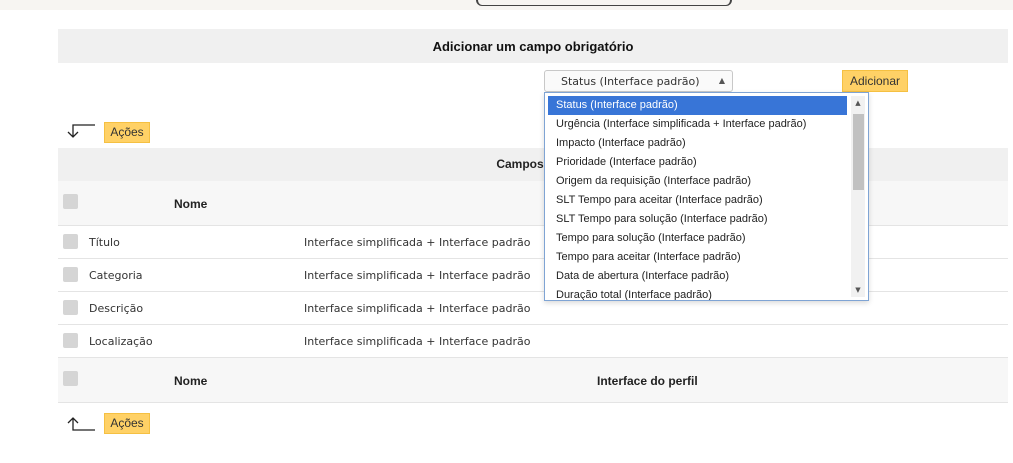 This screenshot has height=463, width=1013. Describe the element at coordinates (533, 380) in the screenshot. I see `table-footer-row: Nome Interface do perfil` at that location.